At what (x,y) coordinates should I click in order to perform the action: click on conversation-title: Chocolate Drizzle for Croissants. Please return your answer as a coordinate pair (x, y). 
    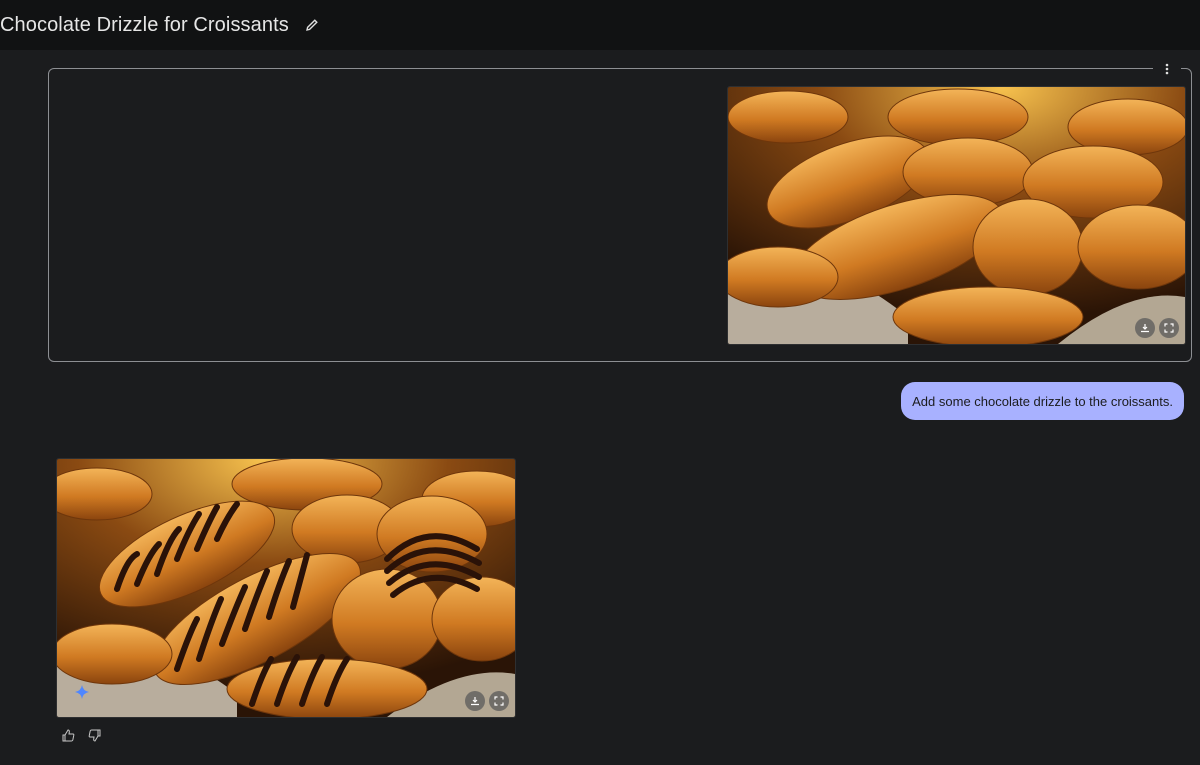
    Looking at the image, I should click on (144, 24).